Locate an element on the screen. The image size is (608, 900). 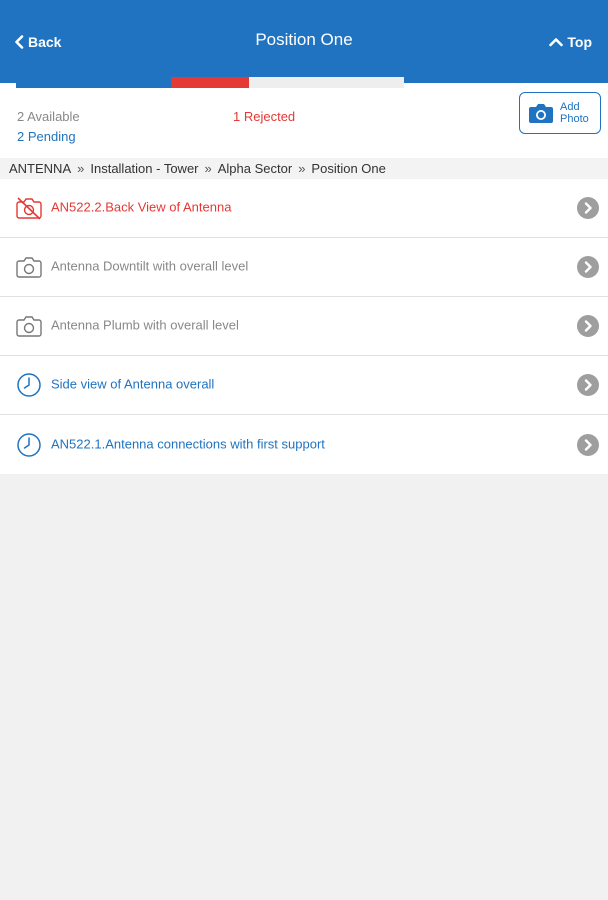
status-panel is located at coordinates (304, 120).